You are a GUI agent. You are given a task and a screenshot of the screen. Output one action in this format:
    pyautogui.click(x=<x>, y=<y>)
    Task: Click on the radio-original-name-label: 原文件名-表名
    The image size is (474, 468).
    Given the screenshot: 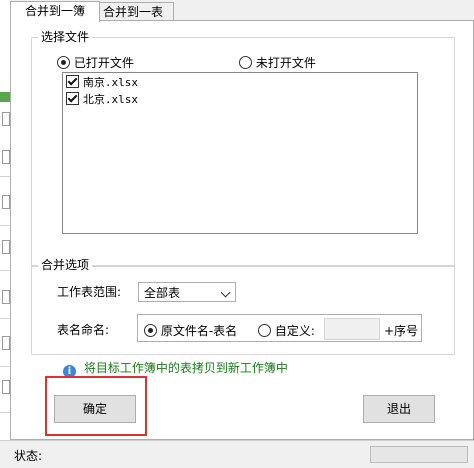 What is the action you would take?
    pyautogui.click(x=199, y=331)
    